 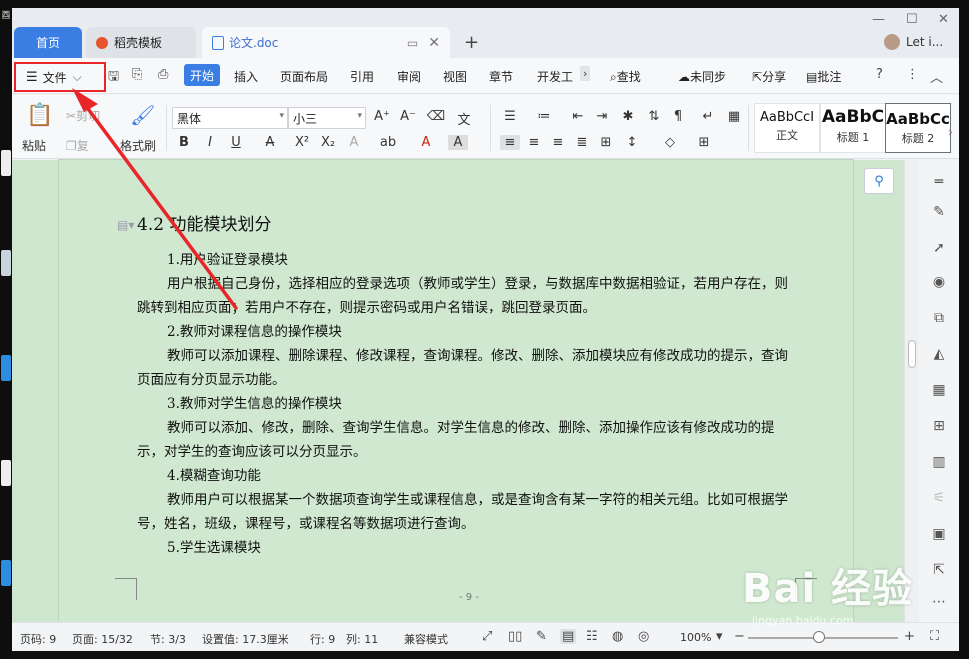 I want to click on tab-insert: 插入, so click(x=246, y=76).